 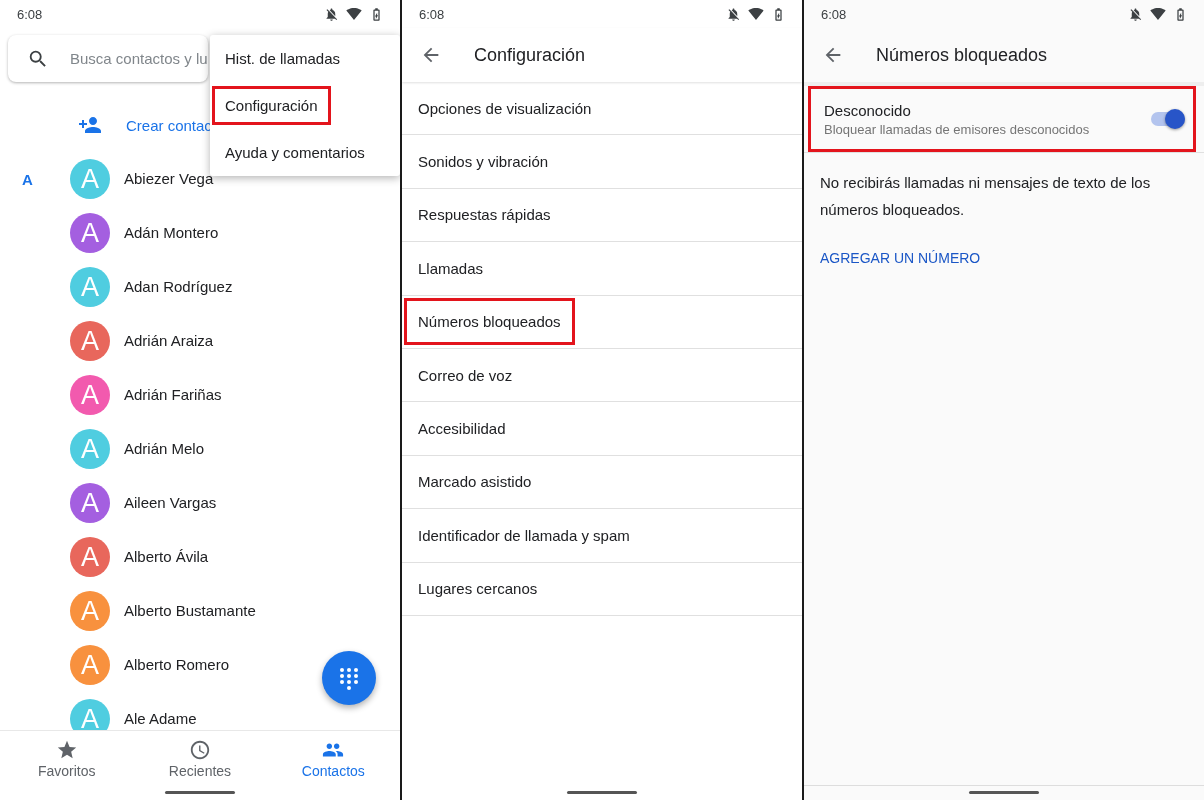 What do you see at coordinates (530, 55) in the screenshot?
I see `screen-title: Configuración` at bounding box center [530, 55].